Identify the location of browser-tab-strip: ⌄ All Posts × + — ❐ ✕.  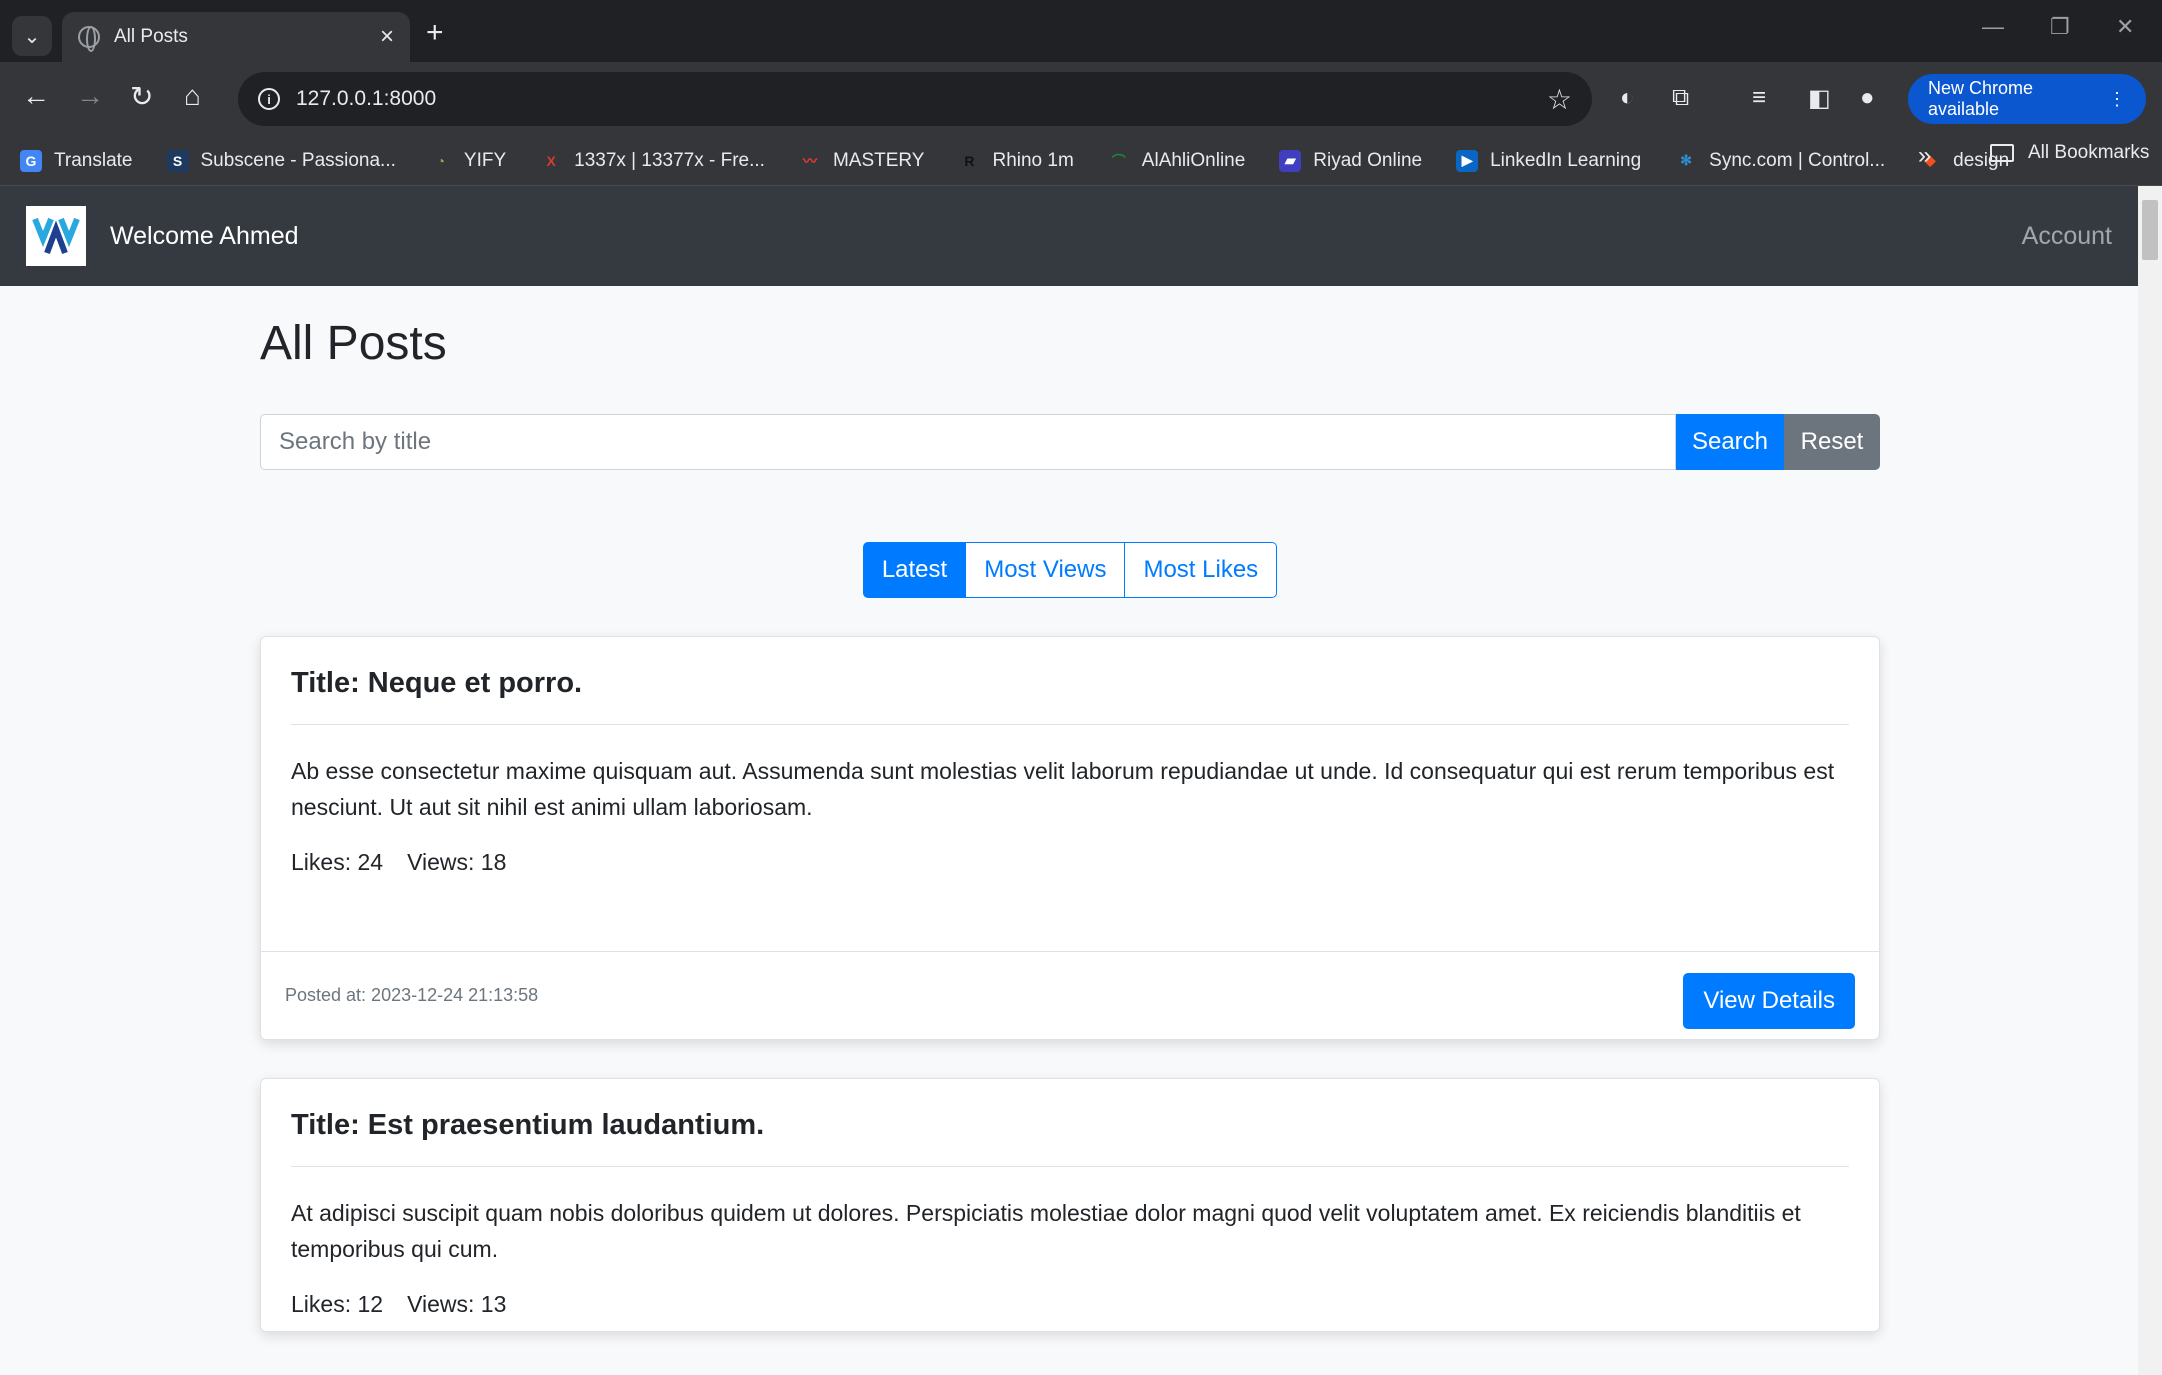
(1081, 31).